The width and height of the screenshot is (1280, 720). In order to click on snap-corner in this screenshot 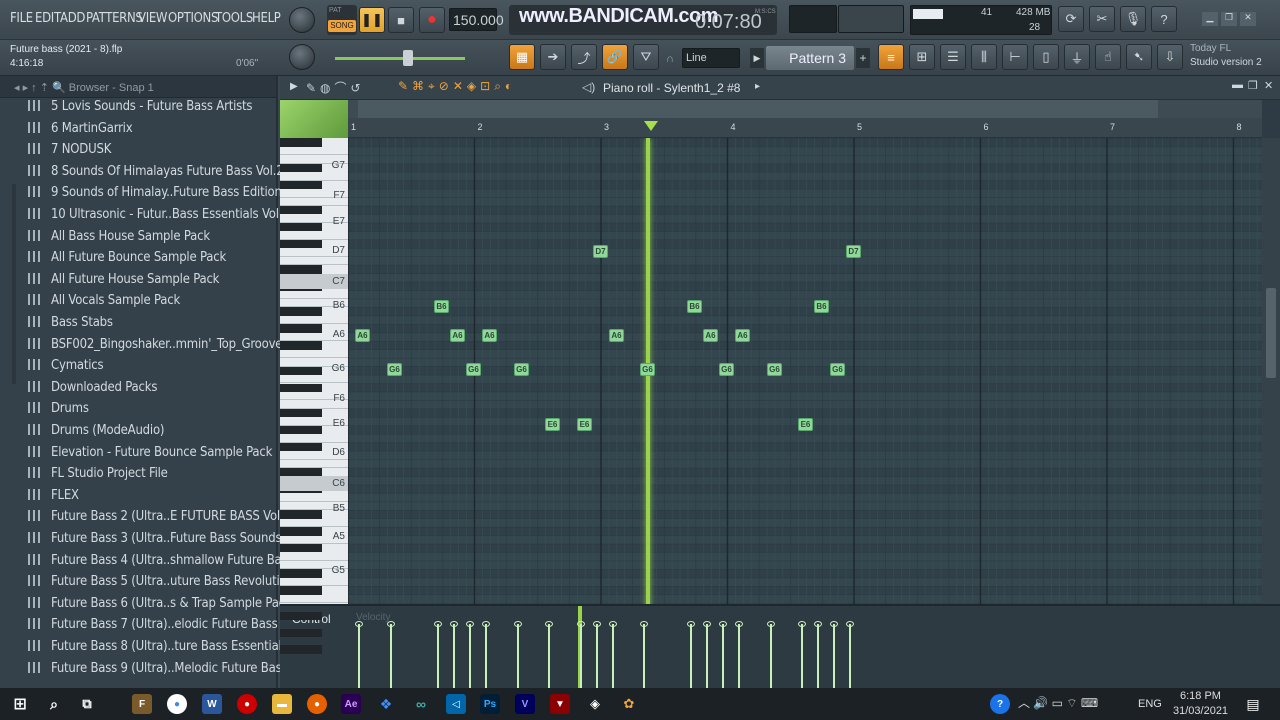, I will do `click(314, 119)`.